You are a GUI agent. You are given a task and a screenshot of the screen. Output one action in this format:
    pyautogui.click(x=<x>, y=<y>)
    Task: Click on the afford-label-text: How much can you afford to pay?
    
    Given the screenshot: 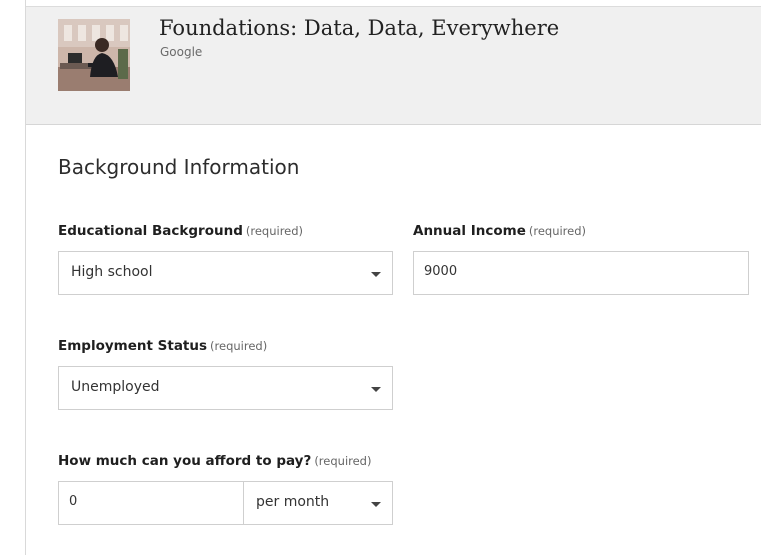 What is the action you would take?
    pyautogui.click(x=185, y=461)
    